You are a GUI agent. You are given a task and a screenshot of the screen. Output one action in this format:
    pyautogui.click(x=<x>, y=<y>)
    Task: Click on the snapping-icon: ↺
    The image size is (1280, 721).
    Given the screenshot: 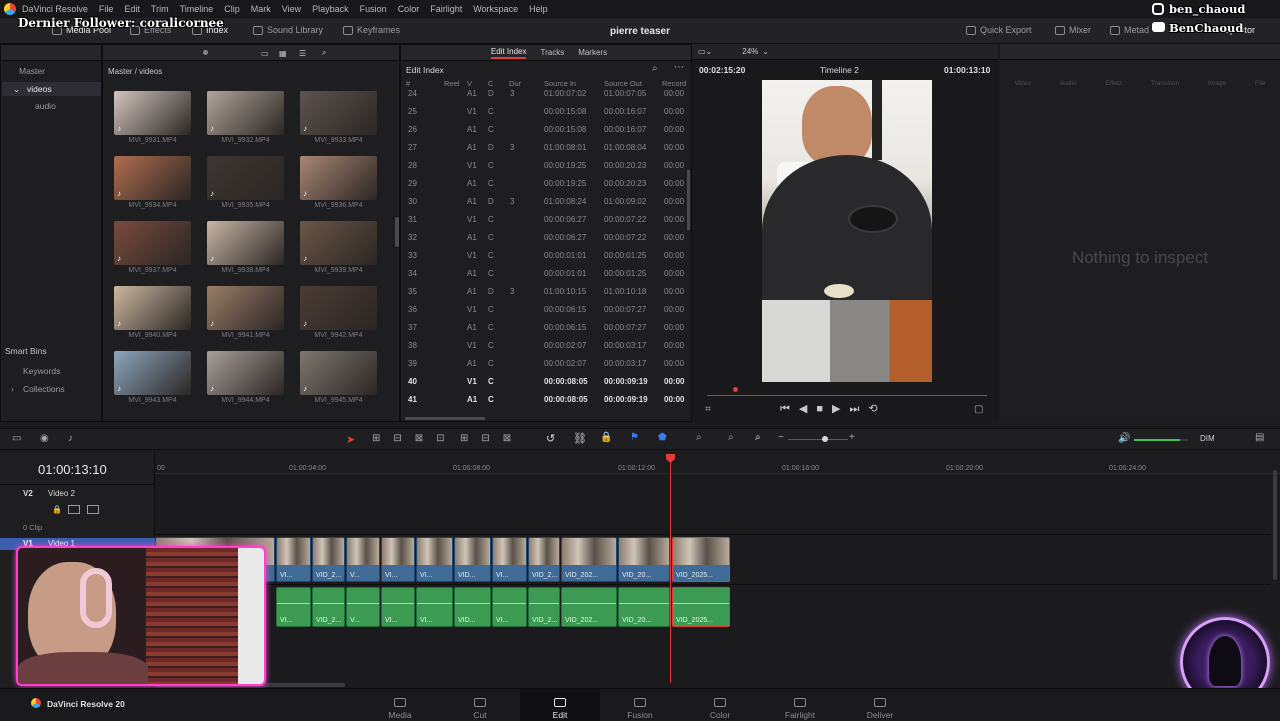 What is the action you would take?
    pyautogui.click(x=550, y=438)
    